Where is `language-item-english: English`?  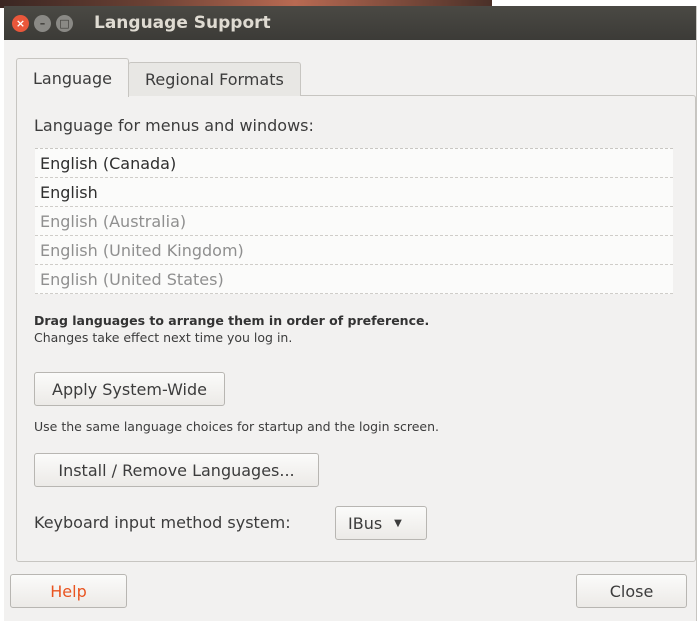
language-item-english: English is located at coordinates (354, 192).